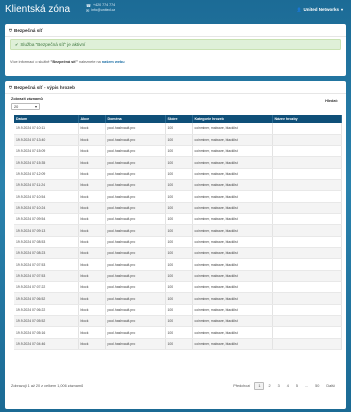 Image resolution: width=351 pixels, height=412 pixels. What do you see at coordinates (47, 386) in the screenshot?
I see `table-info: Zobrazuji 1 až 20 z celkem 1,006 záznamů` at bounding box center [47, 386].